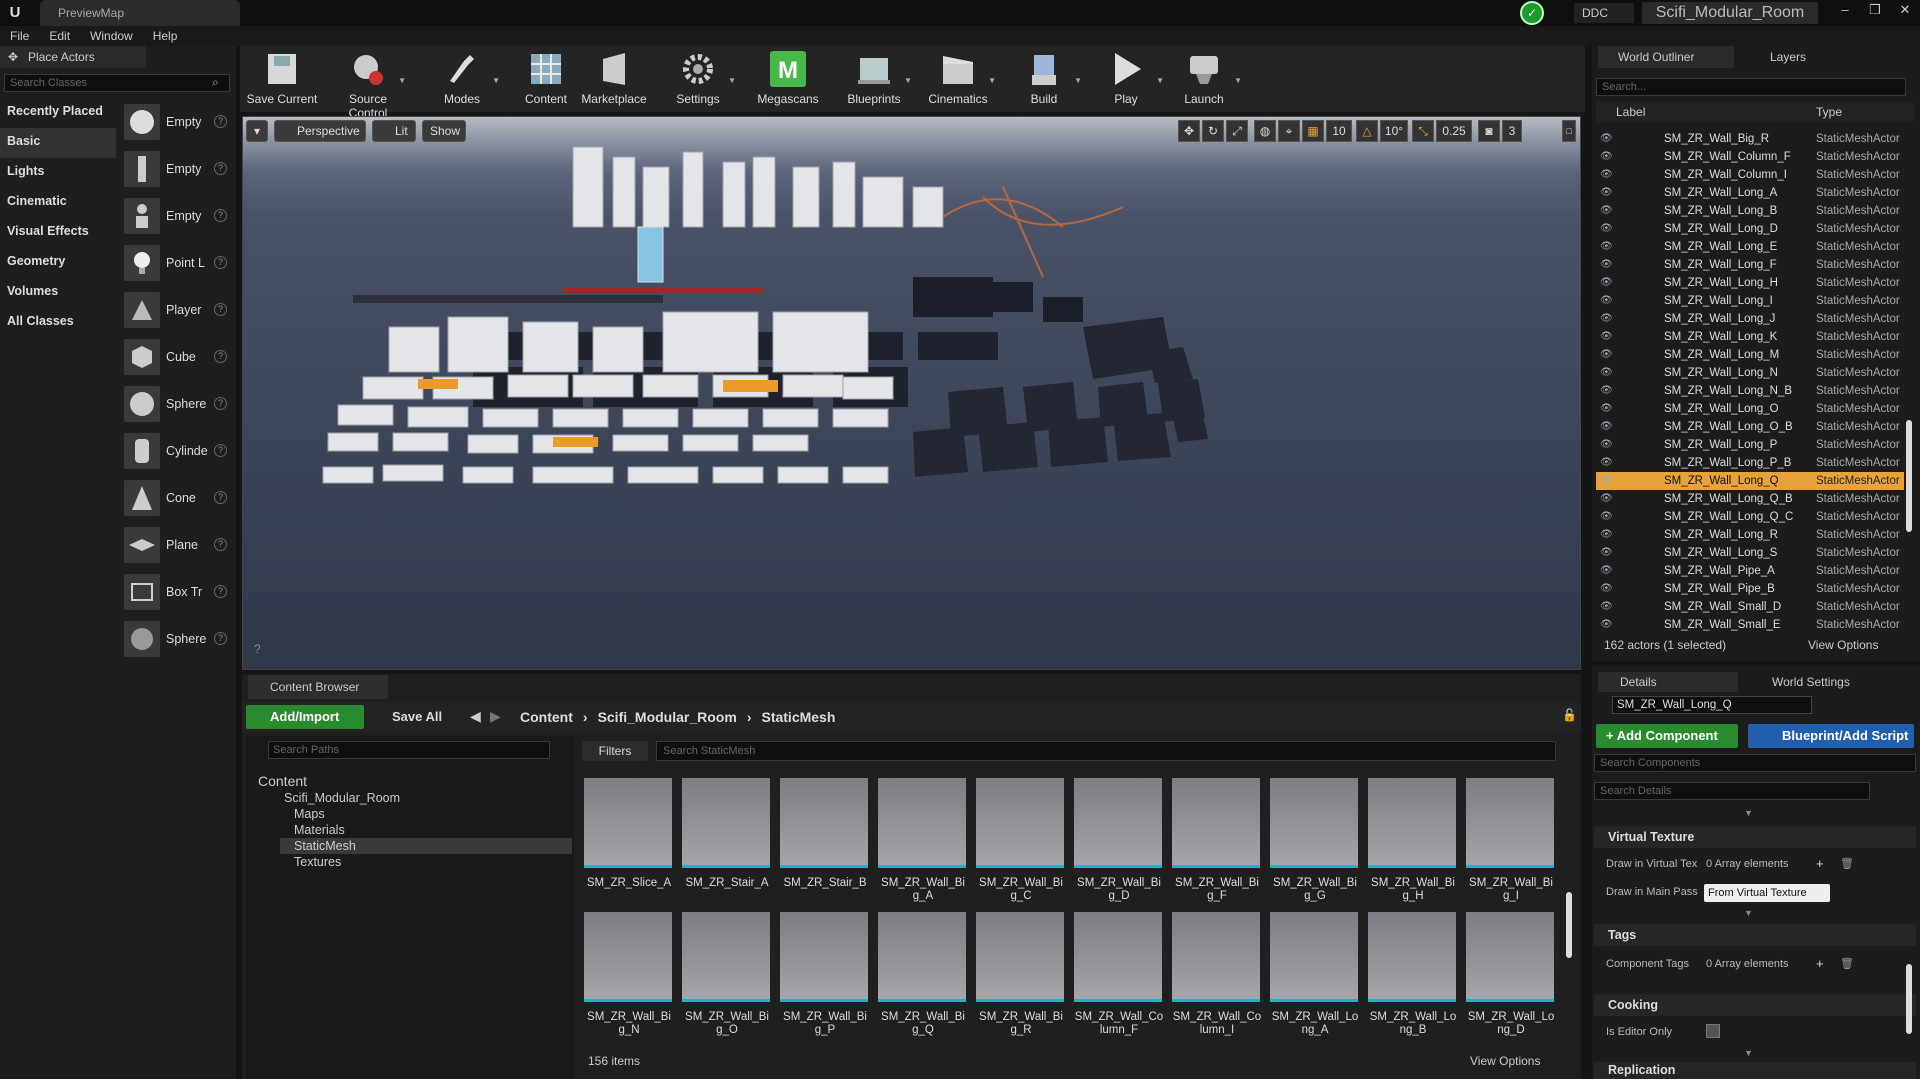 The image size is (1920, 1079). Describe the element at coordinates (1289, 131) in the screenshot. I see `surface-snap-icon: ⌖` at that location.